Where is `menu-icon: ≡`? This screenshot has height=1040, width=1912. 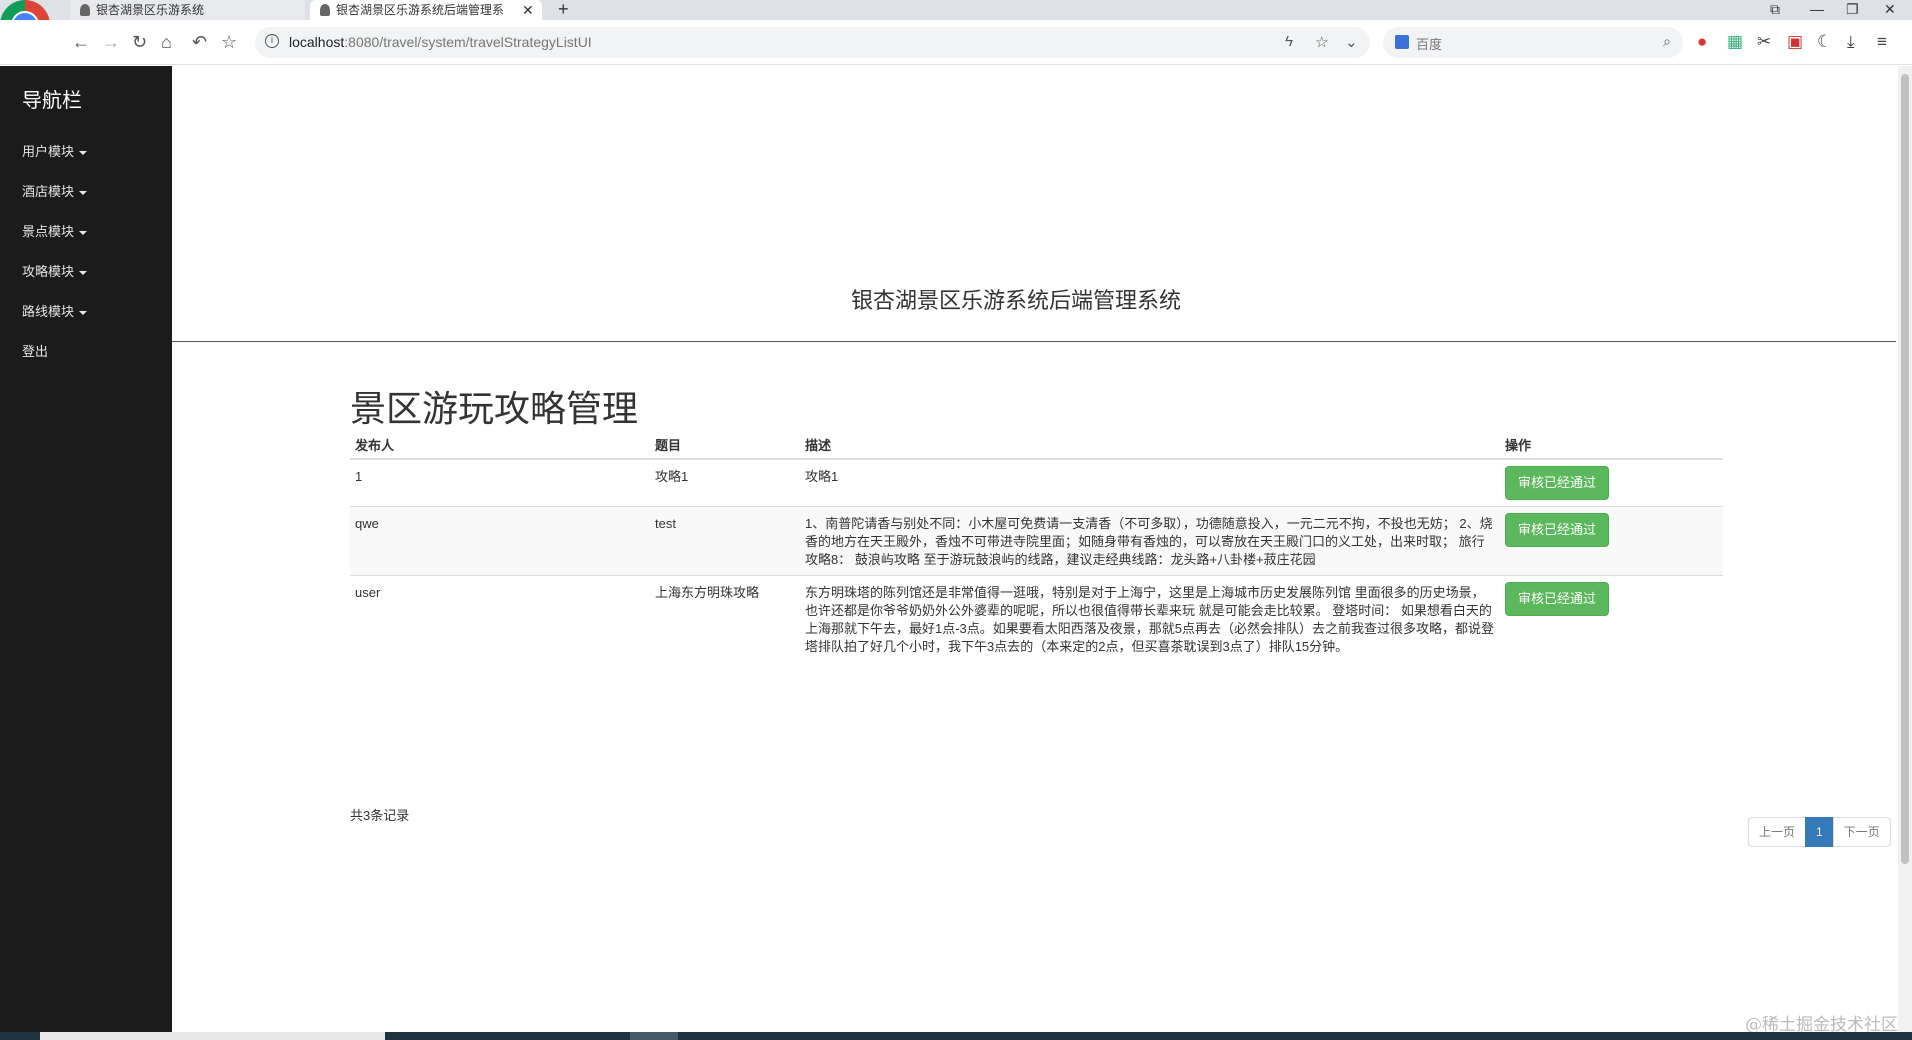 menu-icon: ≡ is located at coordinates (1882, 42).